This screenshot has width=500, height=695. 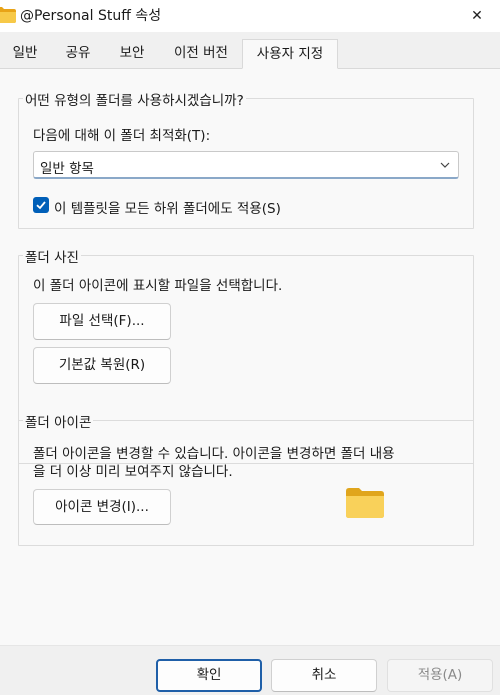 I want to click on folder-preview-icon, so click(x=365, y=503).